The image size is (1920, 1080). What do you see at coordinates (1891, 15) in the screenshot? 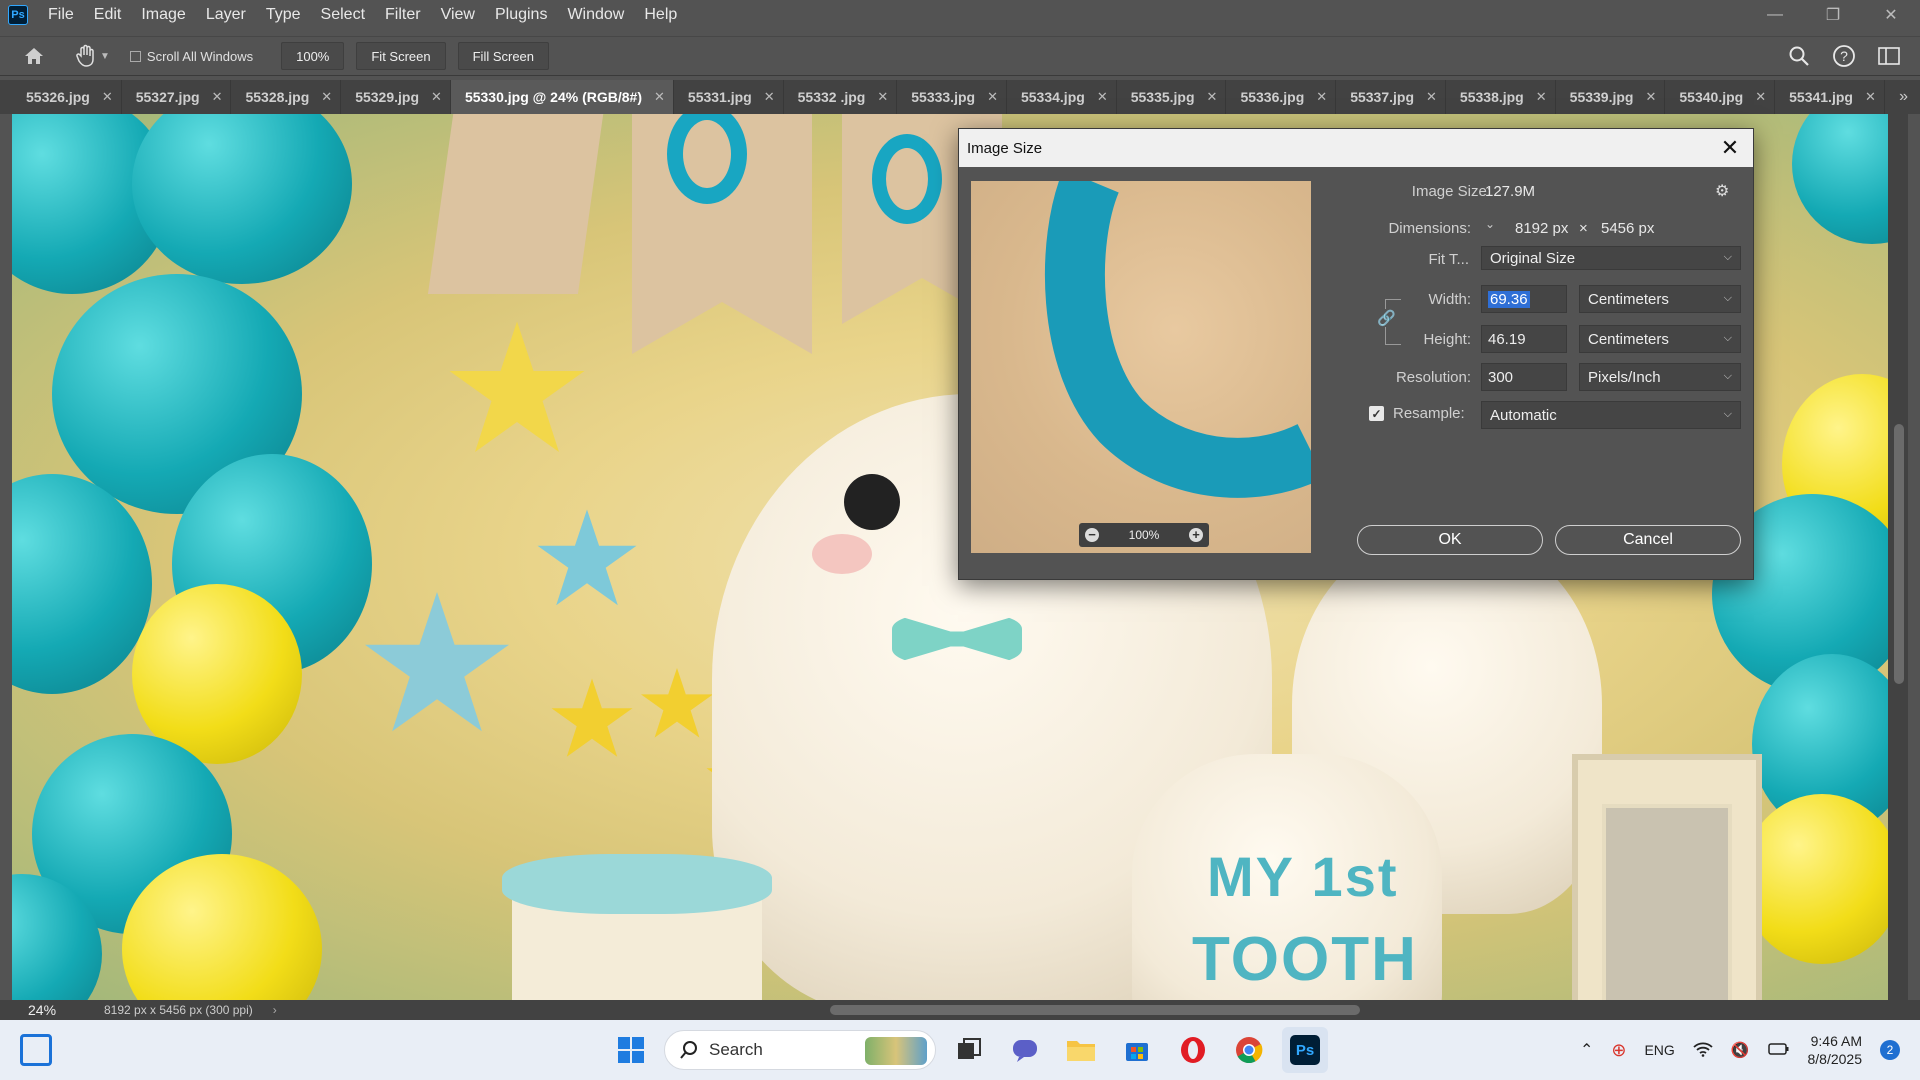
I see `close-window-icon: ✕` at bounding box center [1891, 15].